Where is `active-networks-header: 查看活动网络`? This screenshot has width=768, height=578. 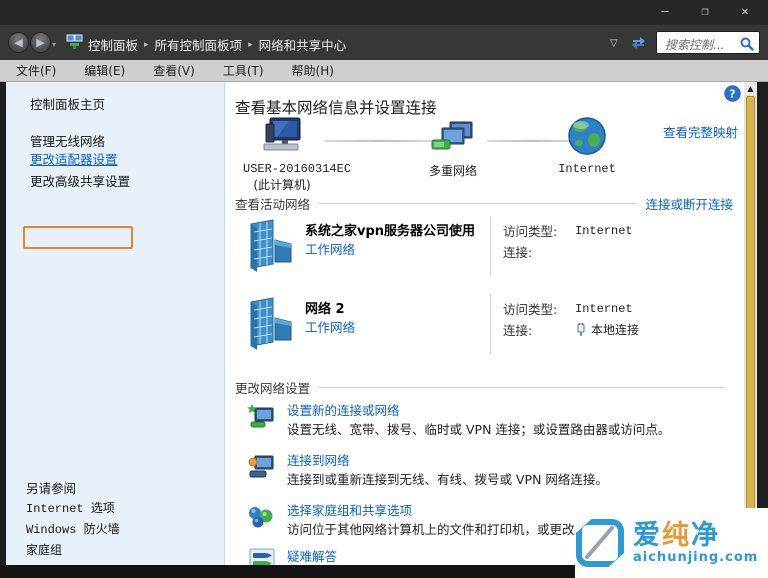 active-networks-header: 查看活动网络 is located at coordinates (273, 204).